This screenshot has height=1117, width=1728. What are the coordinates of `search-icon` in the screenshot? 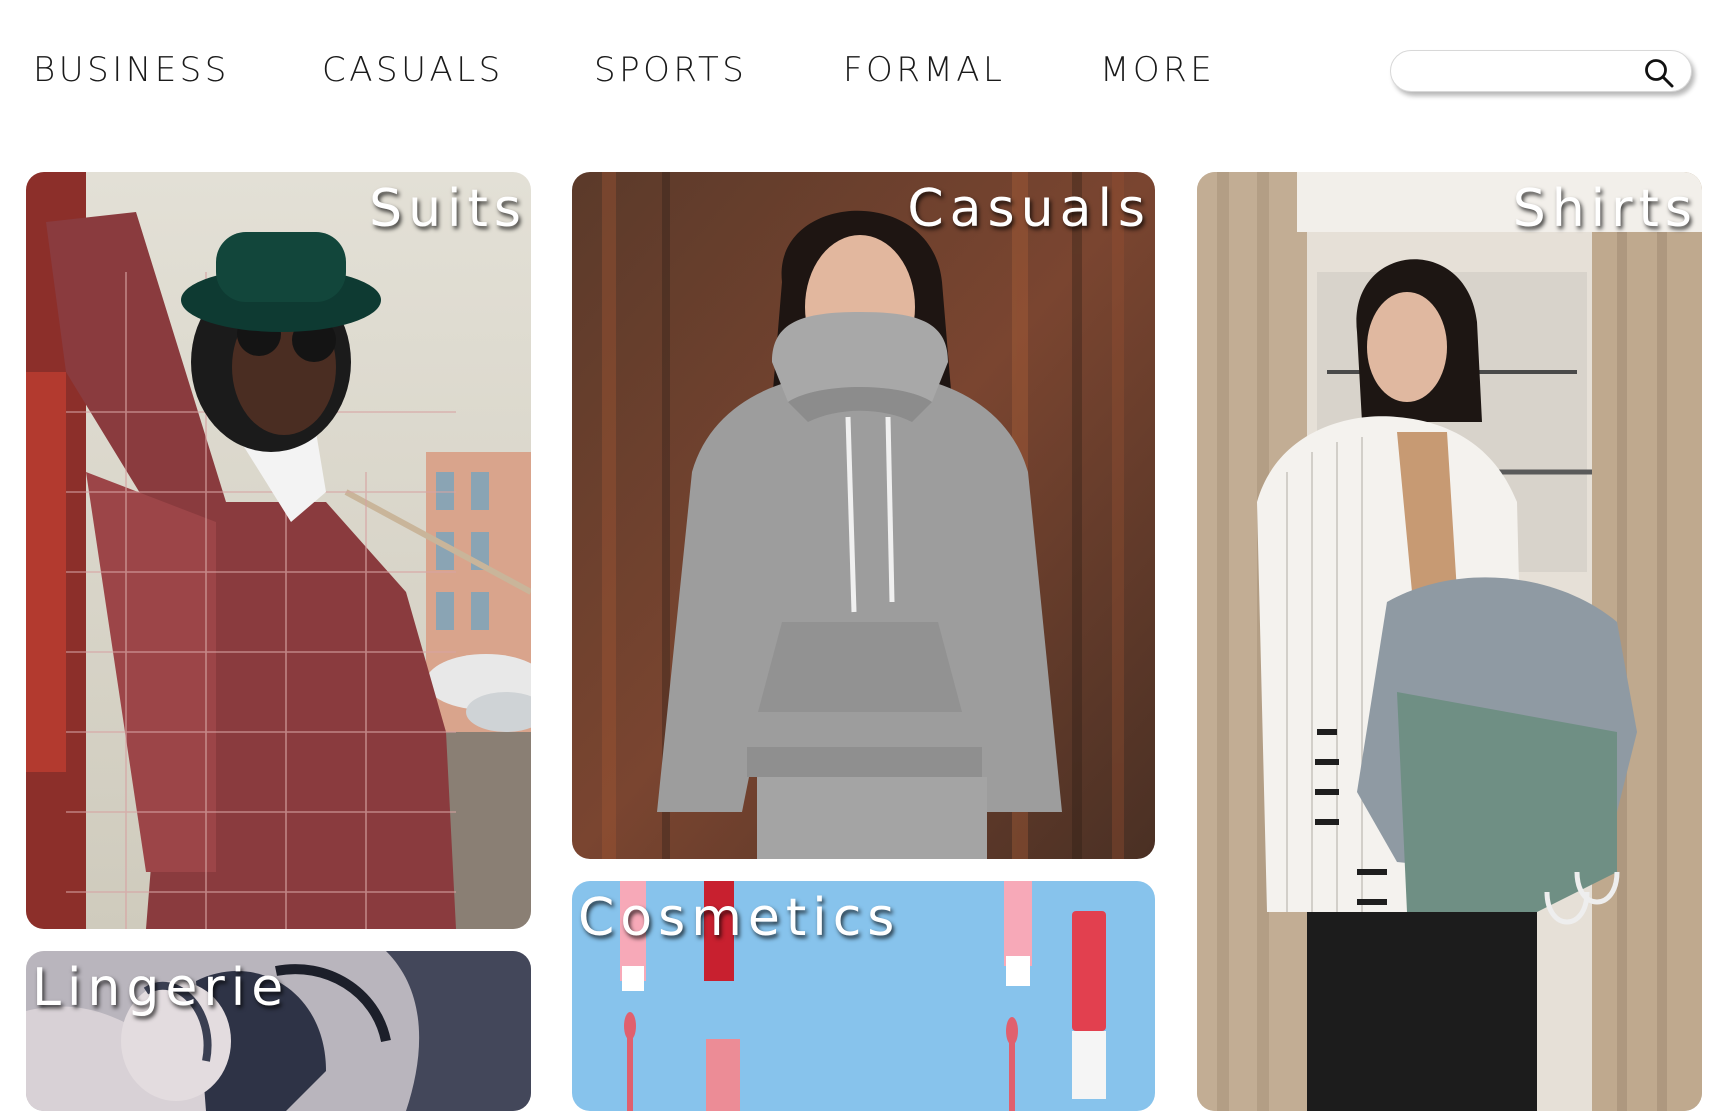 It's located at (1659, 73).